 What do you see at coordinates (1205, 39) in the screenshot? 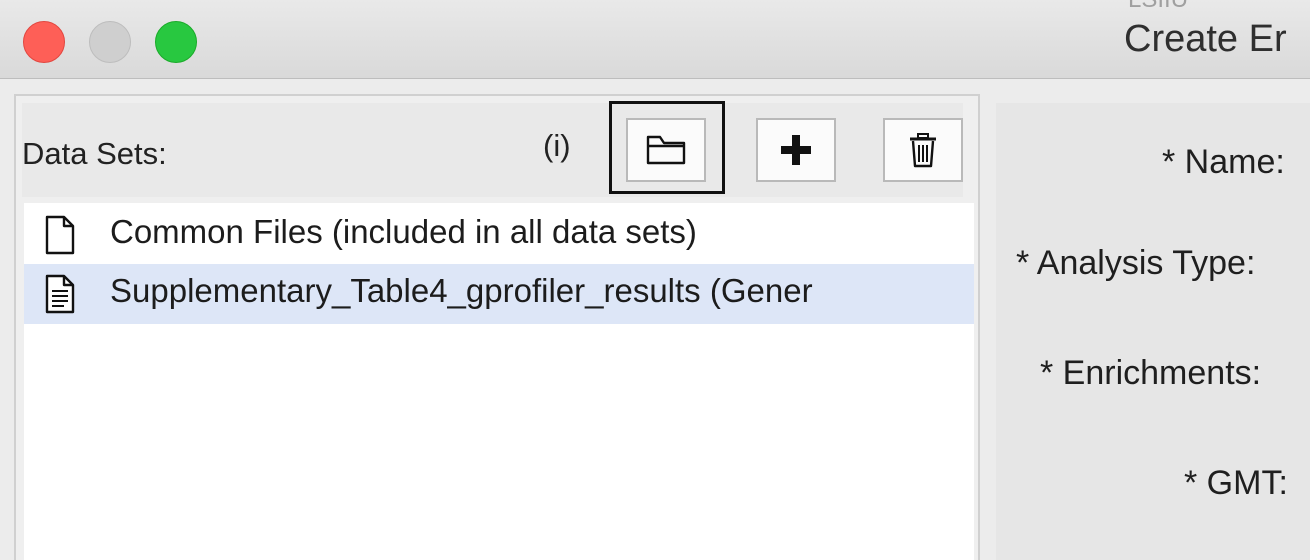
I see `window-title: Create Er` at bounding box center [1205, 39].